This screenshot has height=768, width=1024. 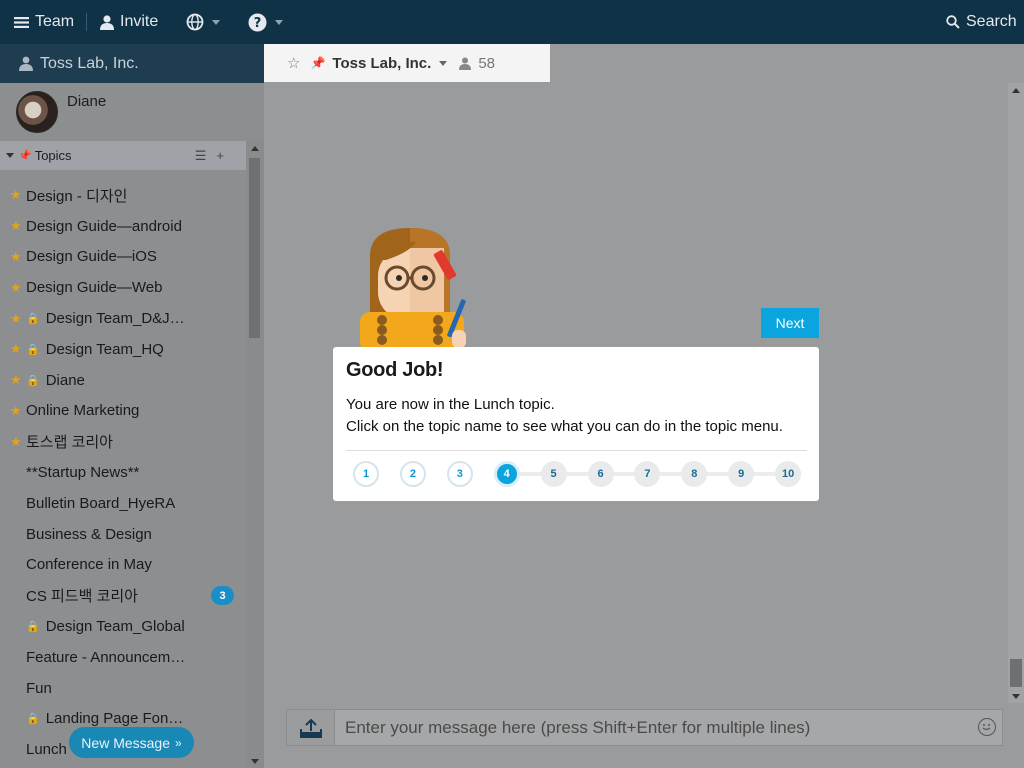 I want to click on tutorial-step: 7, so click(x=647, y=474).